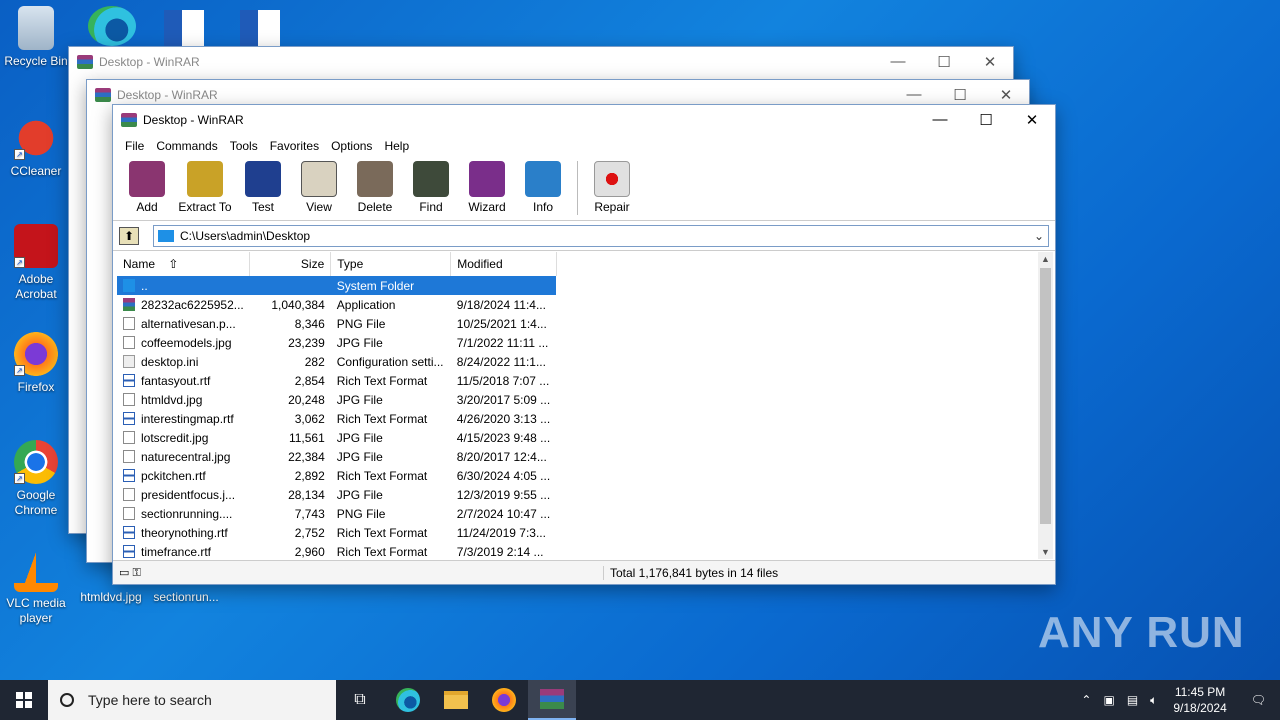 The image size is (1280, 720). What do you see at coordinates (577, 188) in the screenshot?
I see `toolbar-separator` at bounding box center [577, 188].